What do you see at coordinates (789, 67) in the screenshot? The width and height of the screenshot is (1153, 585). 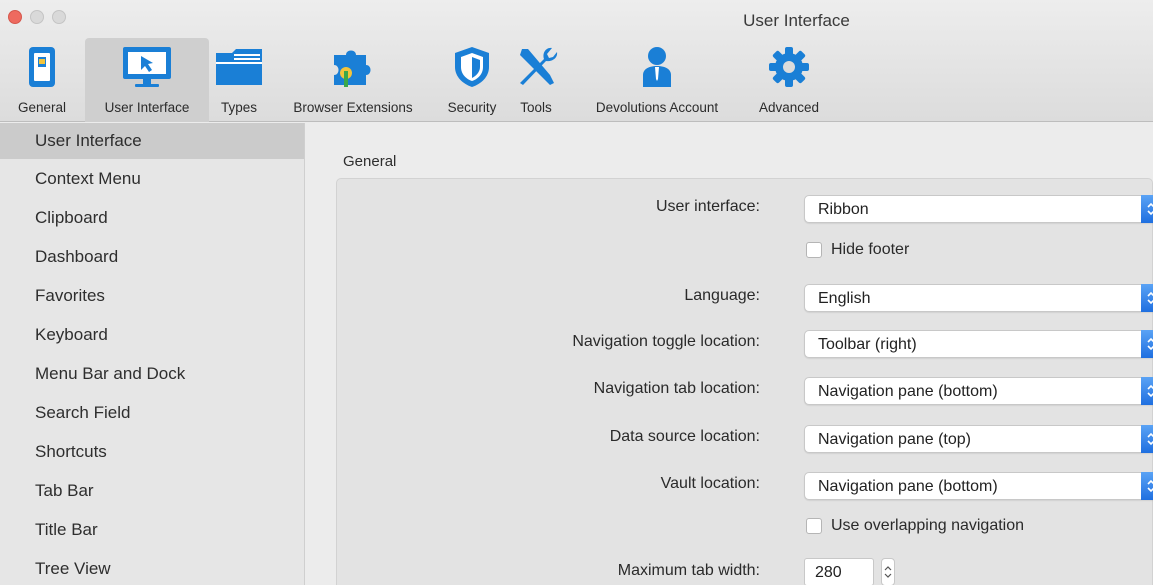 I see `gear-icon` at bounding box center [789, 67].